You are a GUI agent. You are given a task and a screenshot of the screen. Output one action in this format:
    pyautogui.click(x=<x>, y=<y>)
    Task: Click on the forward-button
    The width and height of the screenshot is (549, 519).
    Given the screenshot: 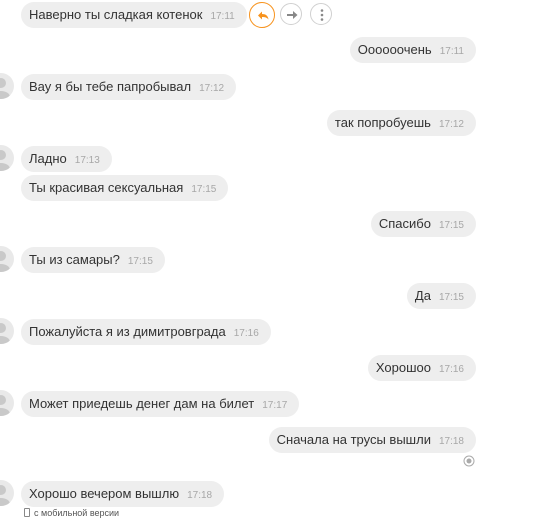 What is the action you would take?
    pyautogui.click(x=291, y=14)
    